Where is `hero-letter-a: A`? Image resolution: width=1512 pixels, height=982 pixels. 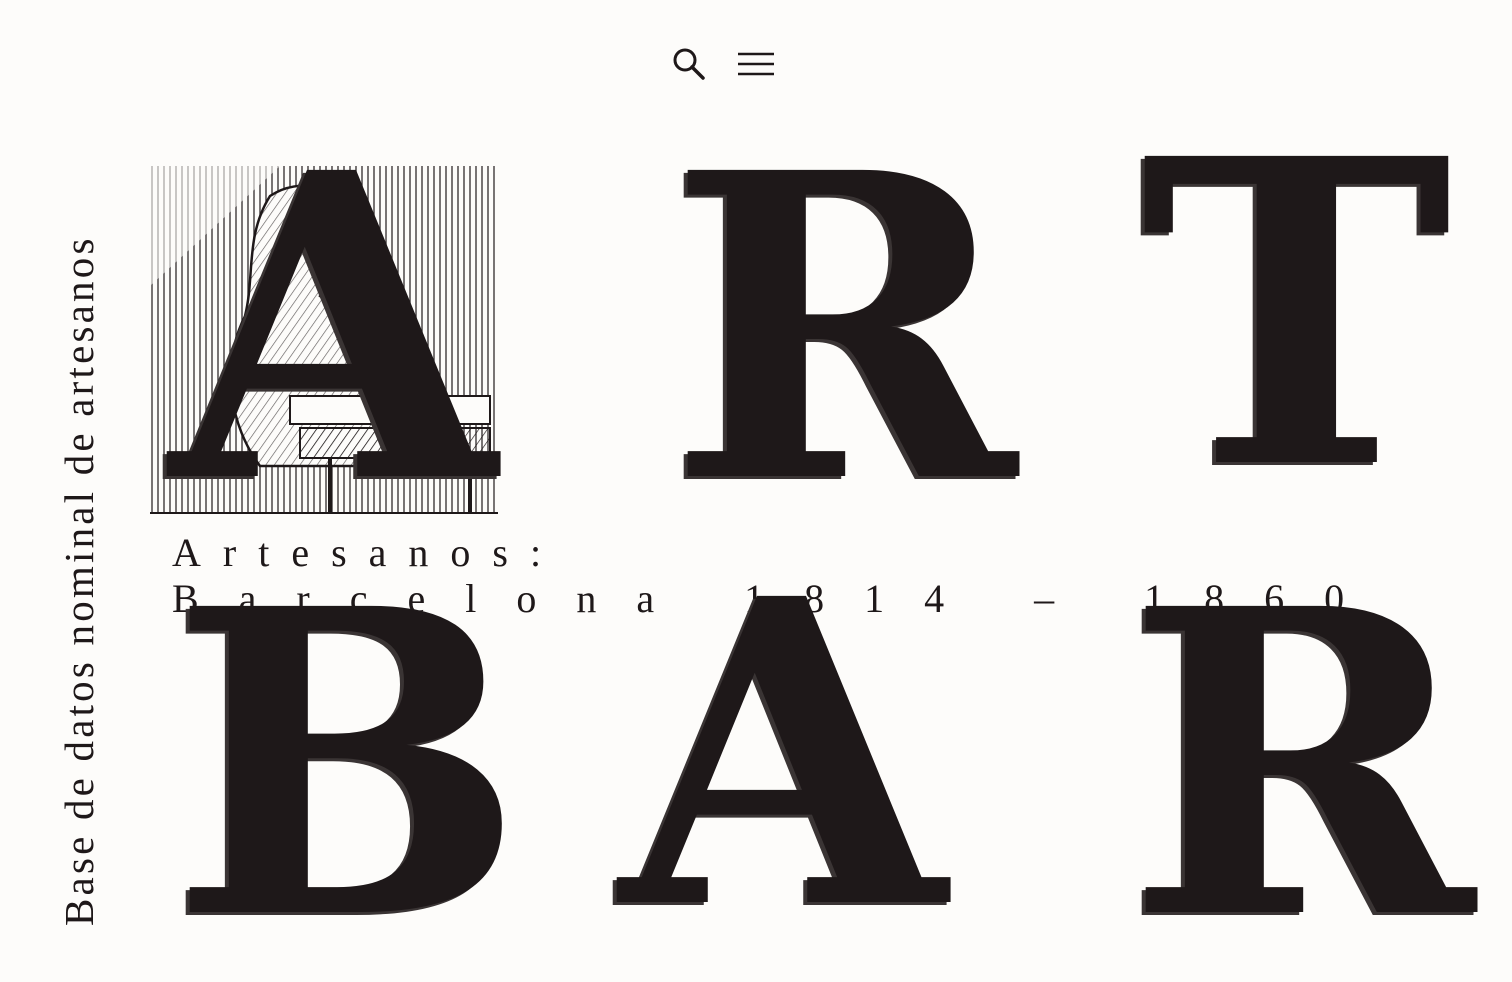
hero-letter-a: A is located at coordinates (333, 329).